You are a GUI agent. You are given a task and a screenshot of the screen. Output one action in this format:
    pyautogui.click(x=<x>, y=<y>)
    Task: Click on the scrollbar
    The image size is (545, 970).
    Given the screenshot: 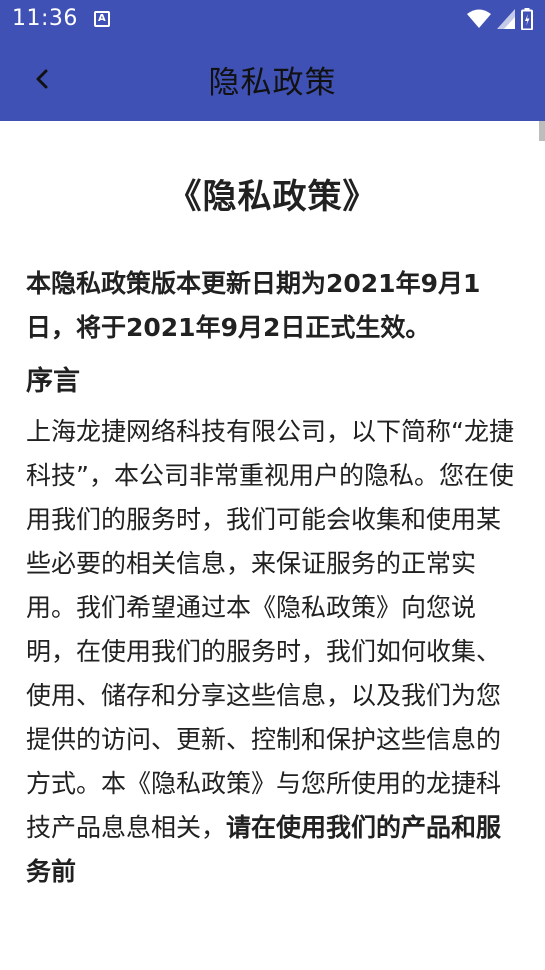 What is the action you would take?
    pyautogui.click(x=542, y=131)
    